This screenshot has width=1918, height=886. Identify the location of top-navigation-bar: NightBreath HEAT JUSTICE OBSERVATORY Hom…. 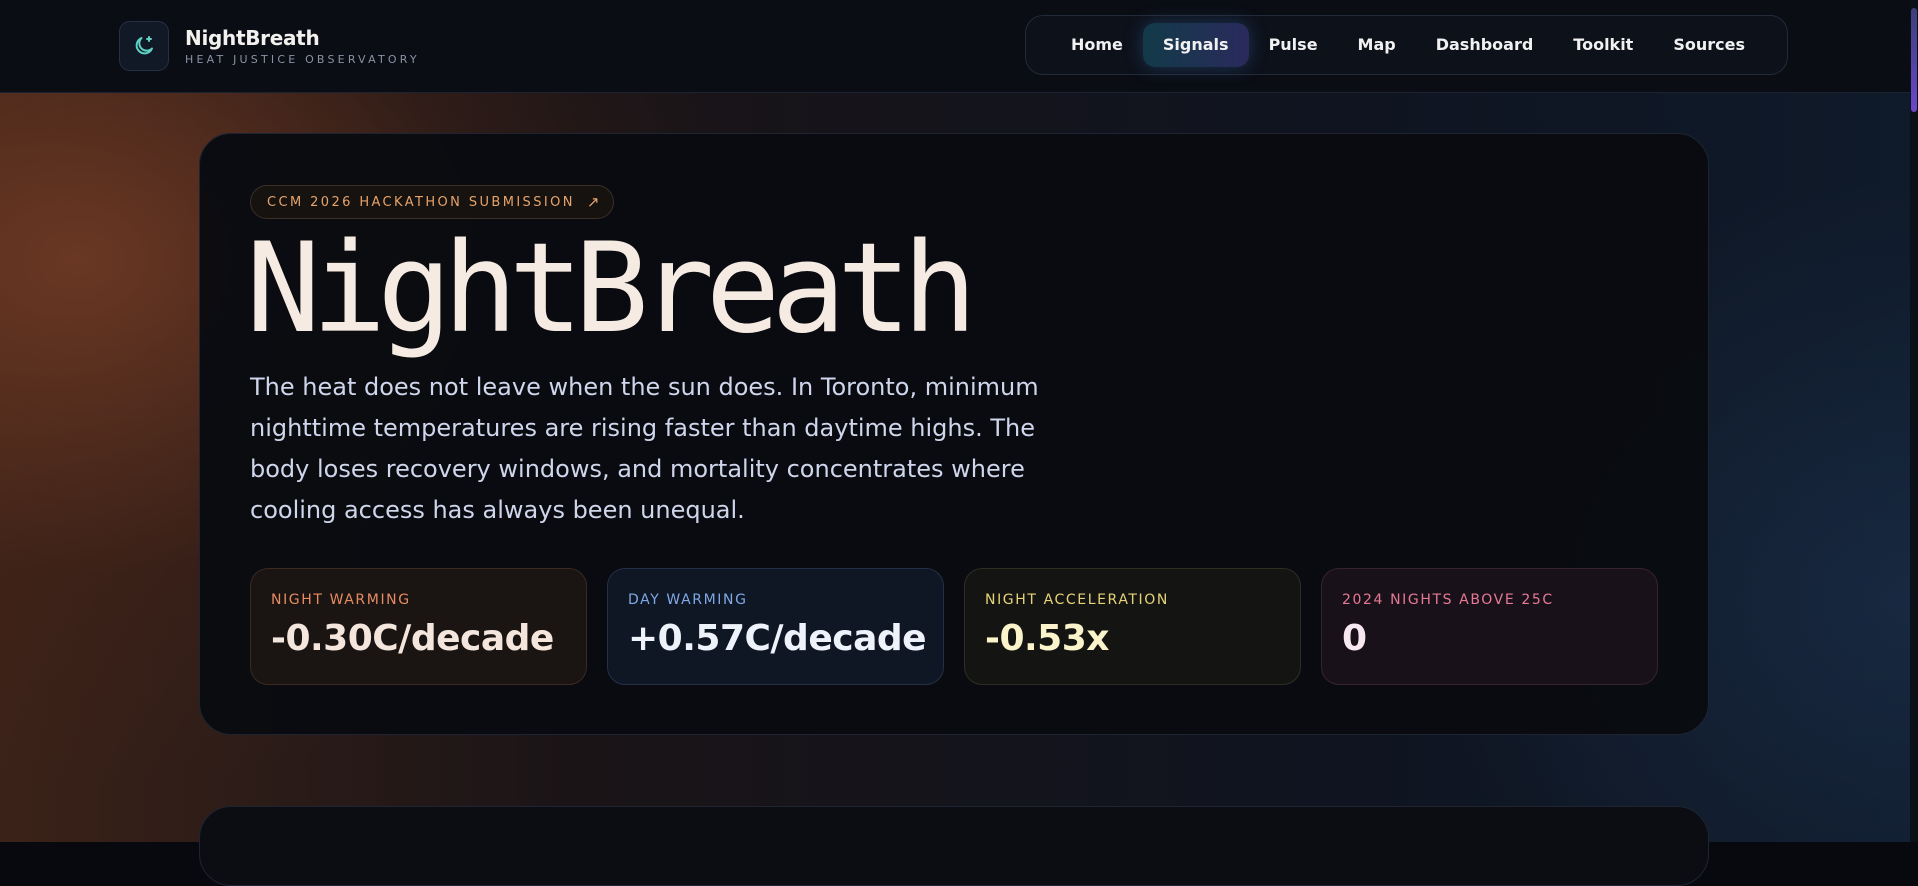
(959, 46).